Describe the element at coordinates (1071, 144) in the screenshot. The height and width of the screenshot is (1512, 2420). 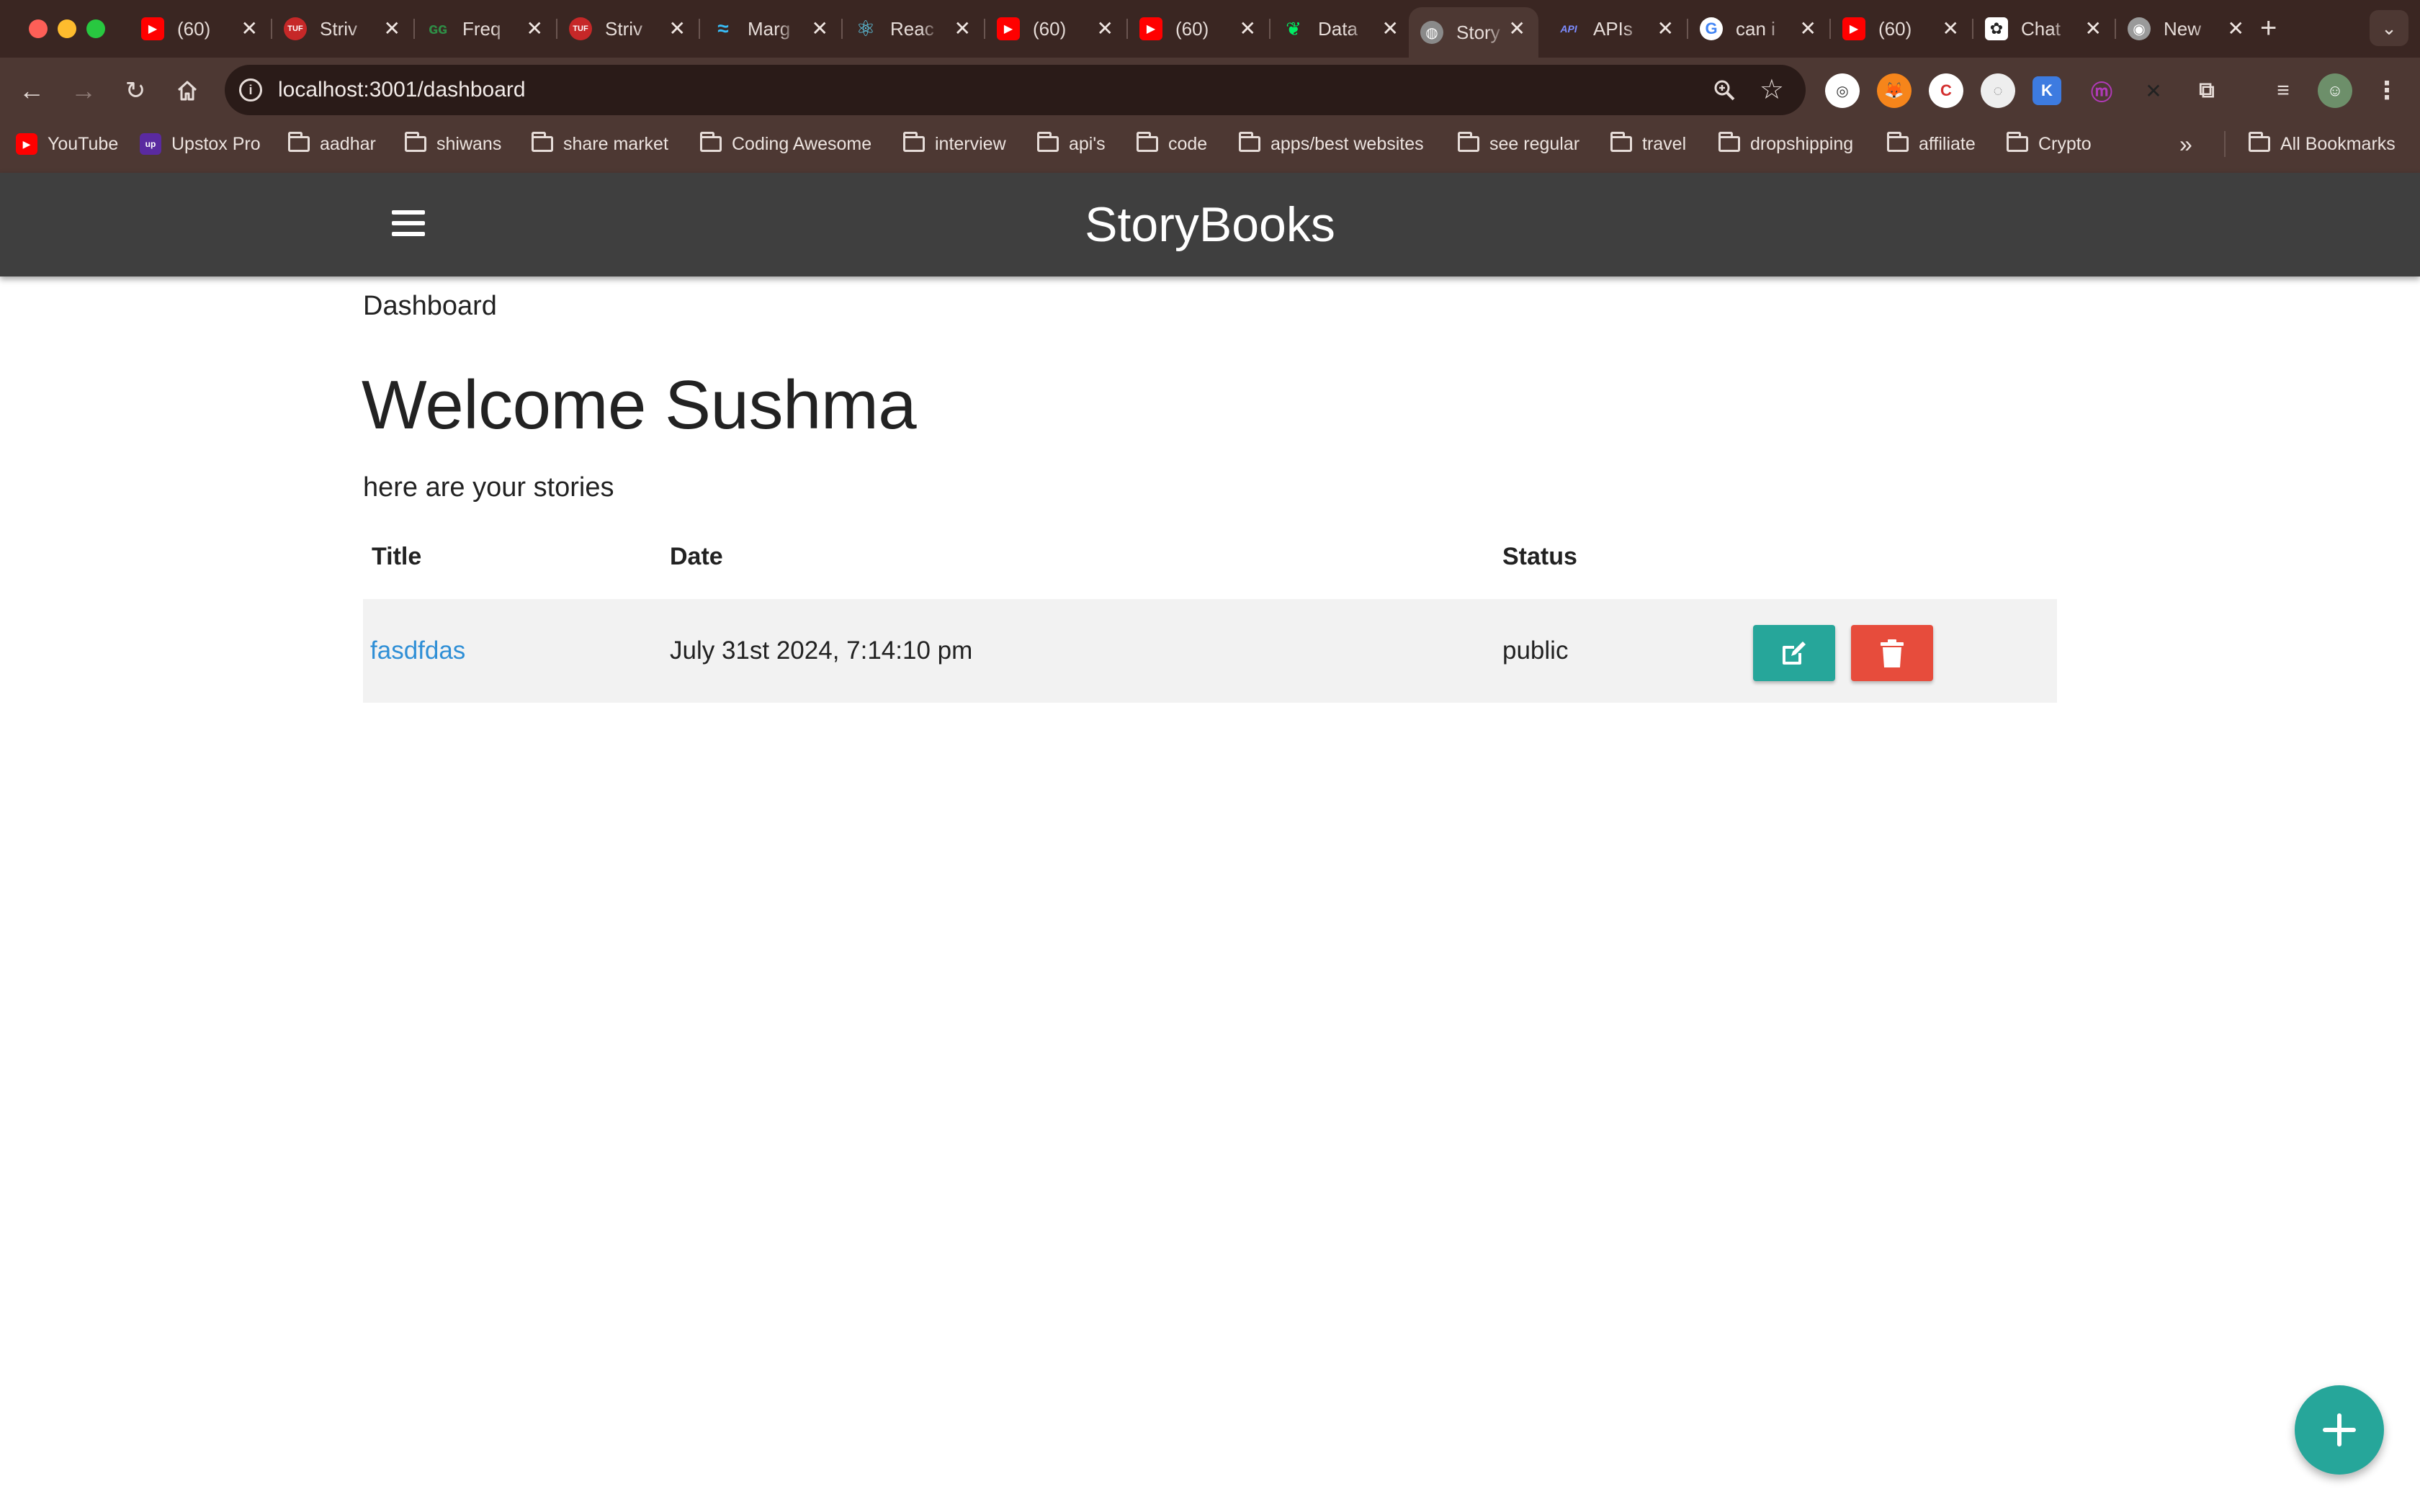
I see `bookmark-folder: api's` at that location.